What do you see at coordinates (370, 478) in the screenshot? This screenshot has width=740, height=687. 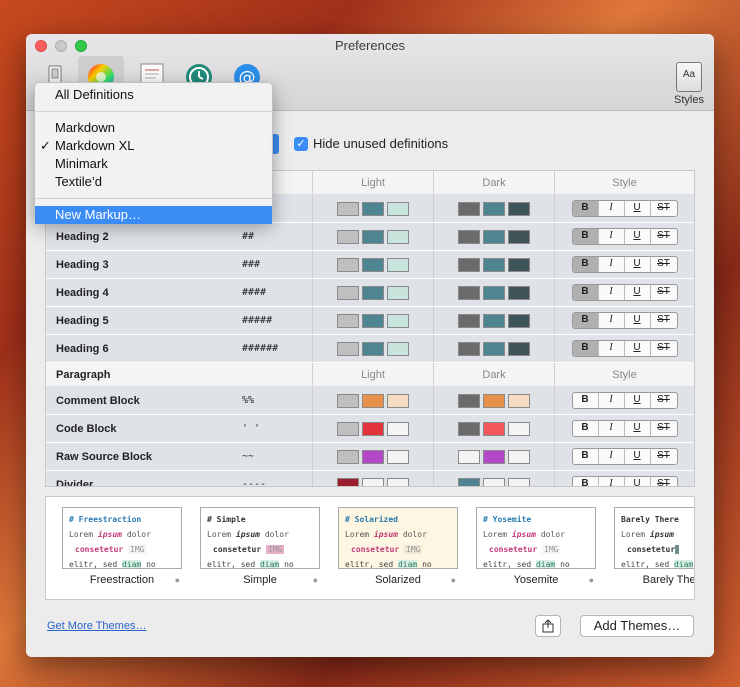 I see `definition-row: Divider ---- B I U ST` at bounding box center [370, 478].